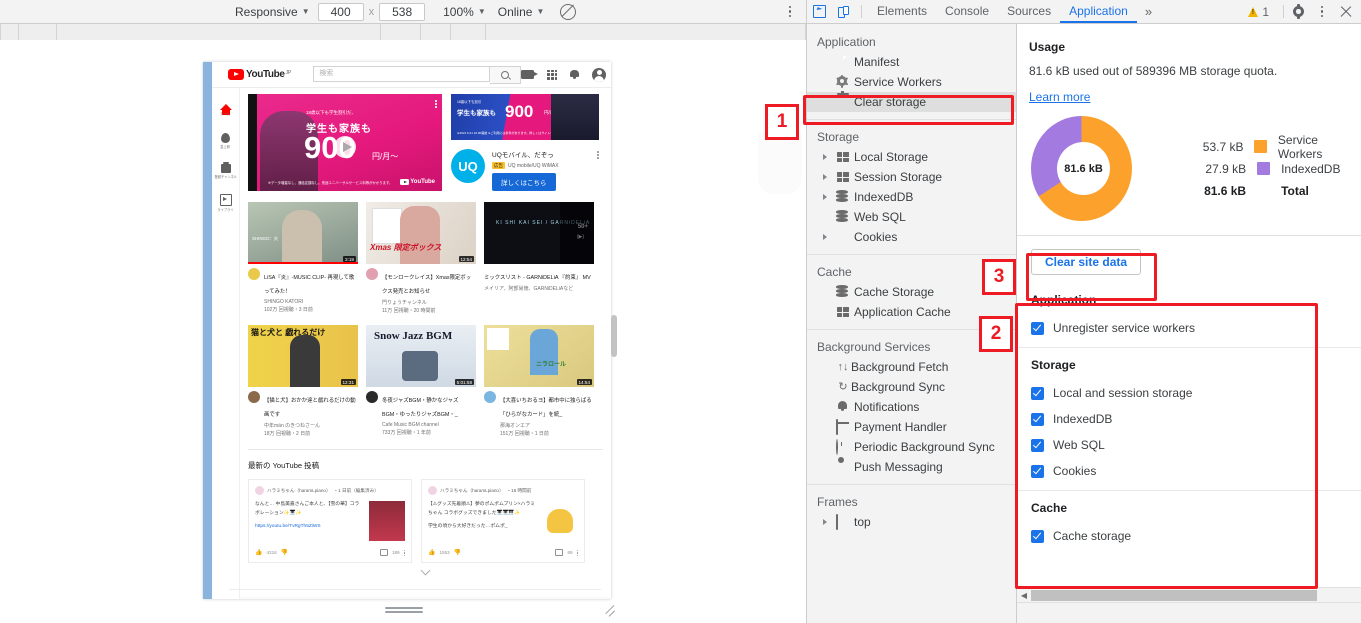  What do you see at coordinates (309, 285) in the screenshot?
I see `video-title: LiSA『炎』-MUSIC CLIP- 再現して歌ってみた！` at bounding box center [309, 285].